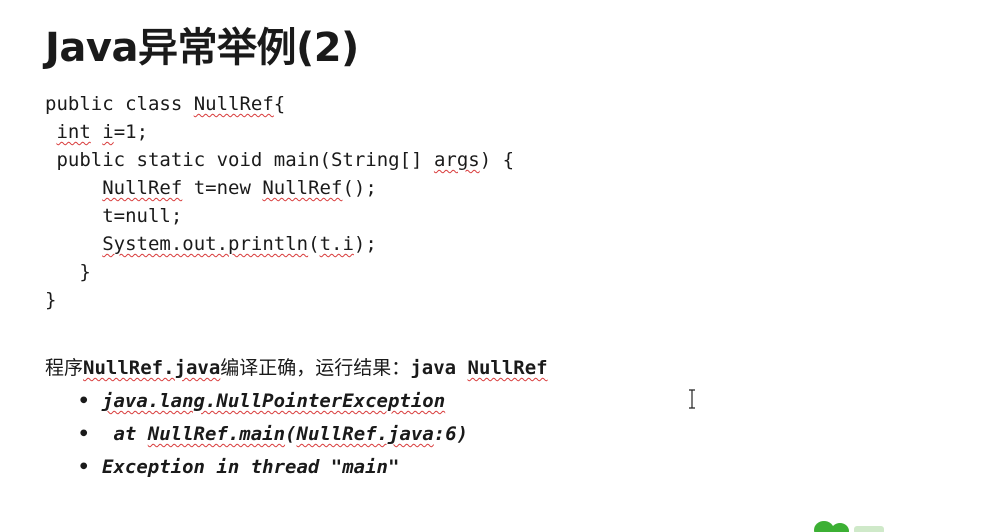  I want to click on result-statement: 程序NullRef.java编译正确，运行结果：java NullRef, so click(296, 368).